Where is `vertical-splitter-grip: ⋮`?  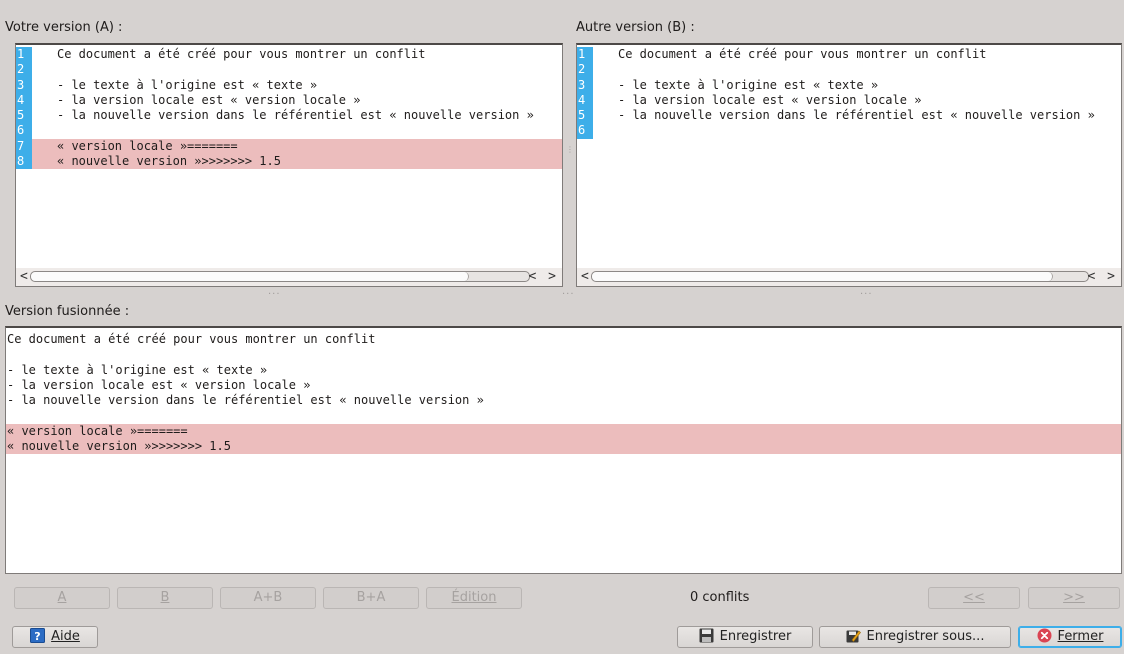 vertical-splitter-grip: ⋮ is located at coordinates (570, 150).